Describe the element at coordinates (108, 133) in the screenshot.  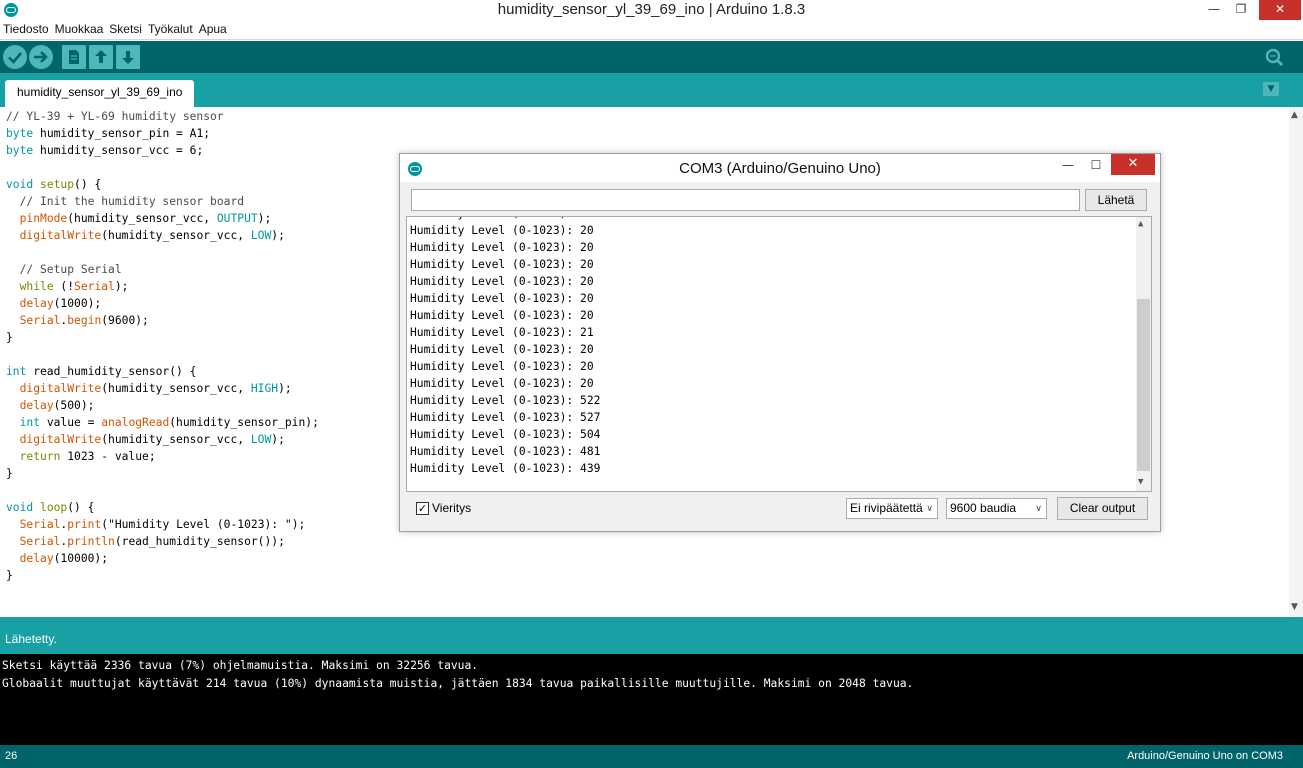
I see `code-line: byte humidity_sensor_pin = A1;` at that location.